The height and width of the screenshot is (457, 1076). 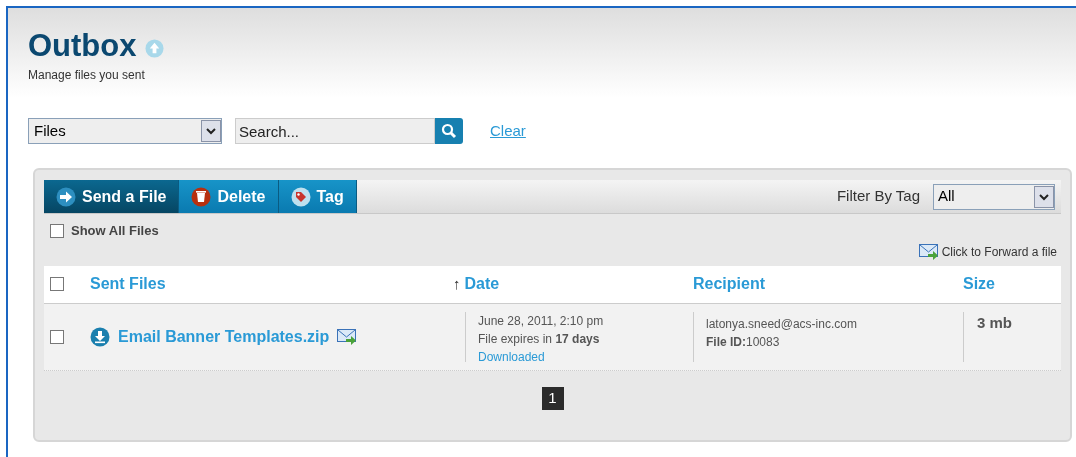 What do you see at coordinates (66, 196) in the screenshot?
I see `arrow-right-icon` at bounding box center [66, 196].